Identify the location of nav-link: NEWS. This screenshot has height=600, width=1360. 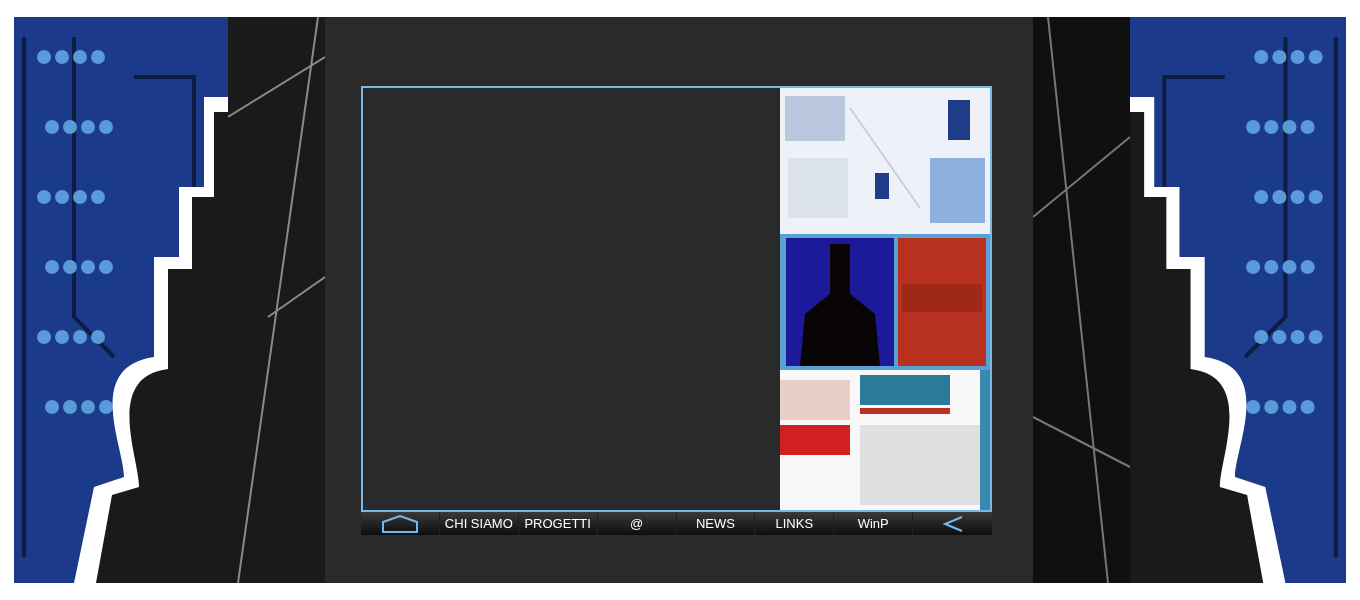
(716, 523).